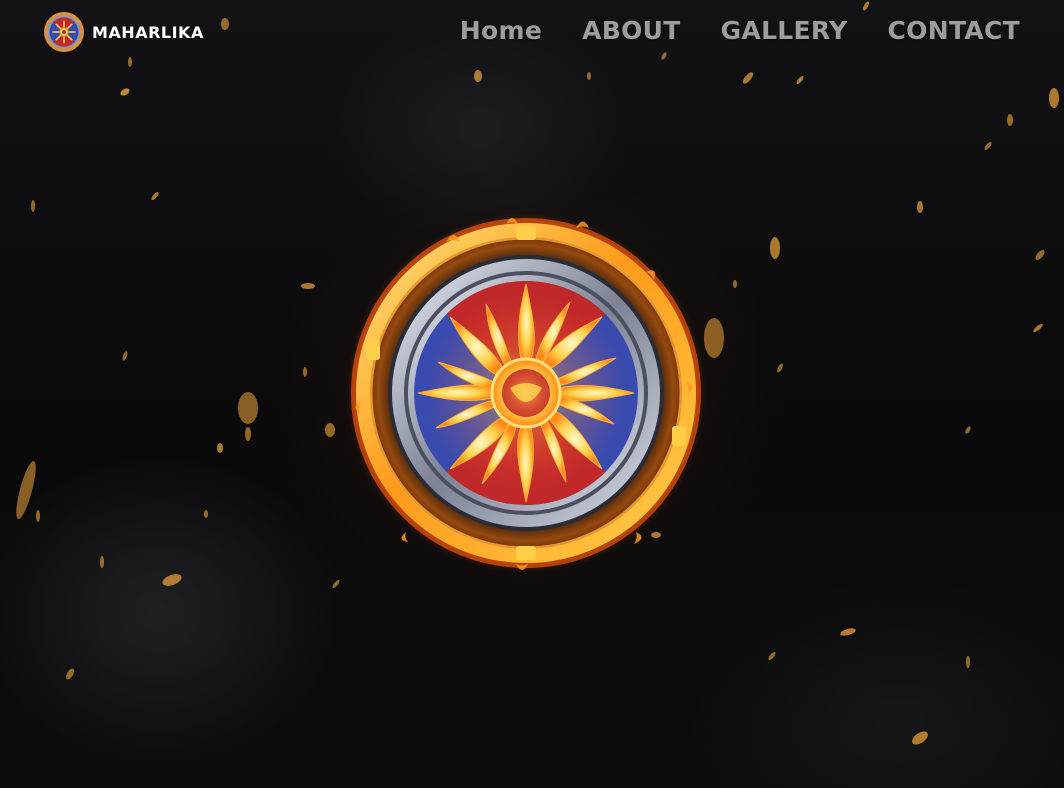 Image resolution: width=1064 pixels, height=788 pixels. Describe the element at coordinates (501, 30) in the screenshot. I see `nav-home: Home` at that location.